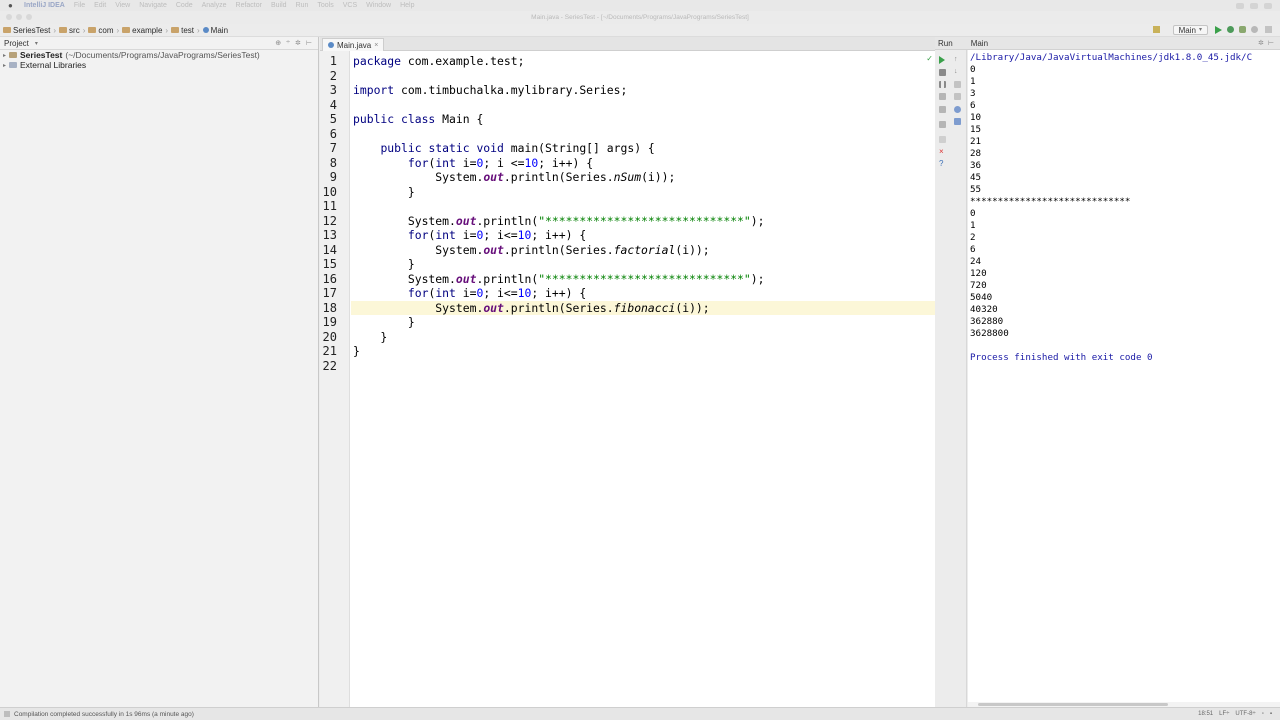  I want to click on menu-analyze: Analyze, so click(214, 5).